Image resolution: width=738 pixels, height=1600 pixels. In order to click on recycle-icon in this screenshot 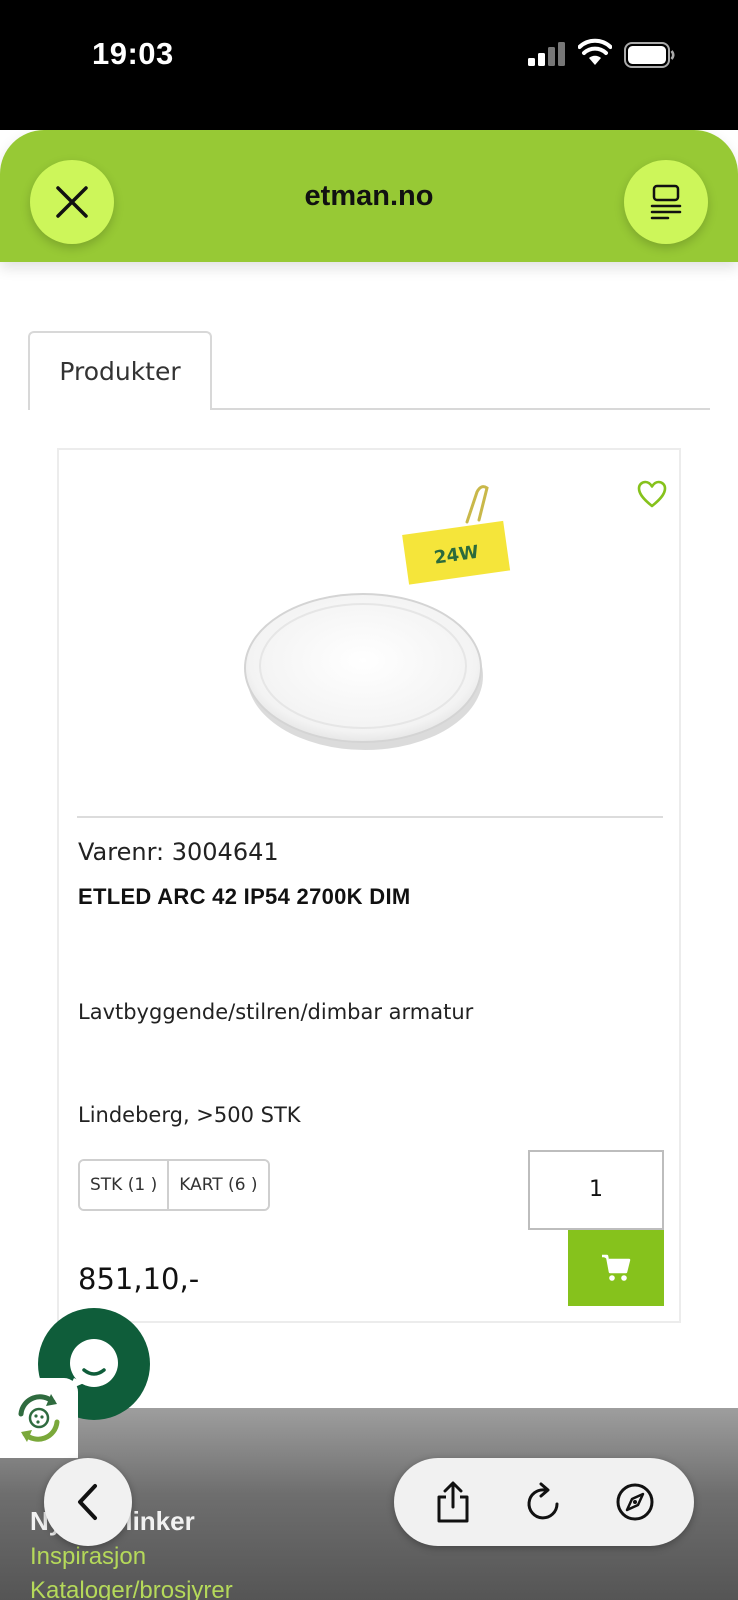, I will do `click(39, 1418)`.